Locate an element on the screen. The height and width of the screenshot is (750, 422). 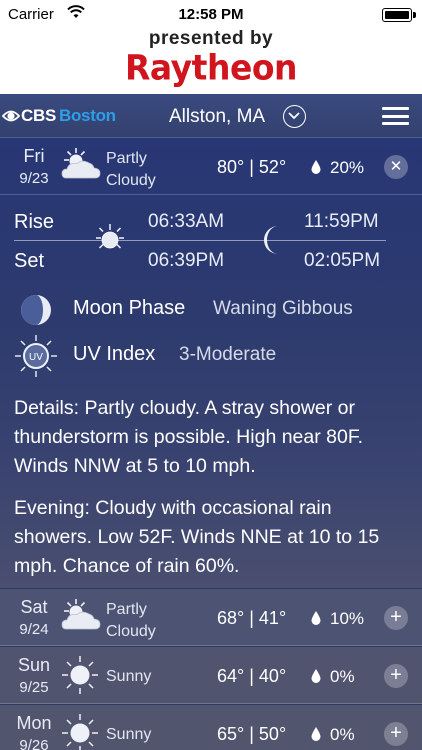
cbs-boston-logo: CBS Boston is located at coordinates (59, 116).